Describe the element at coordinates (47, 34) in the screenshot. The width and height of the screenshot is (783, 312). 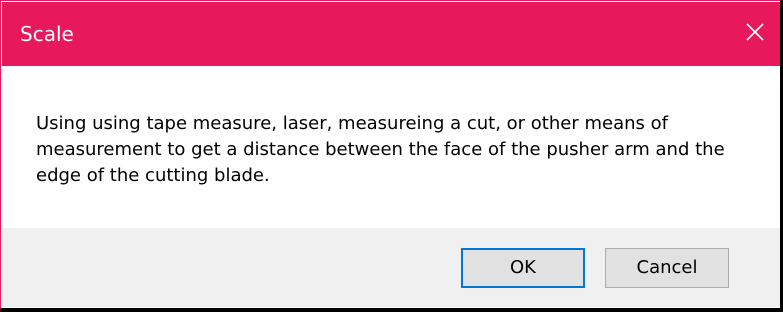
I see `dialog-title: Scale` at that location.